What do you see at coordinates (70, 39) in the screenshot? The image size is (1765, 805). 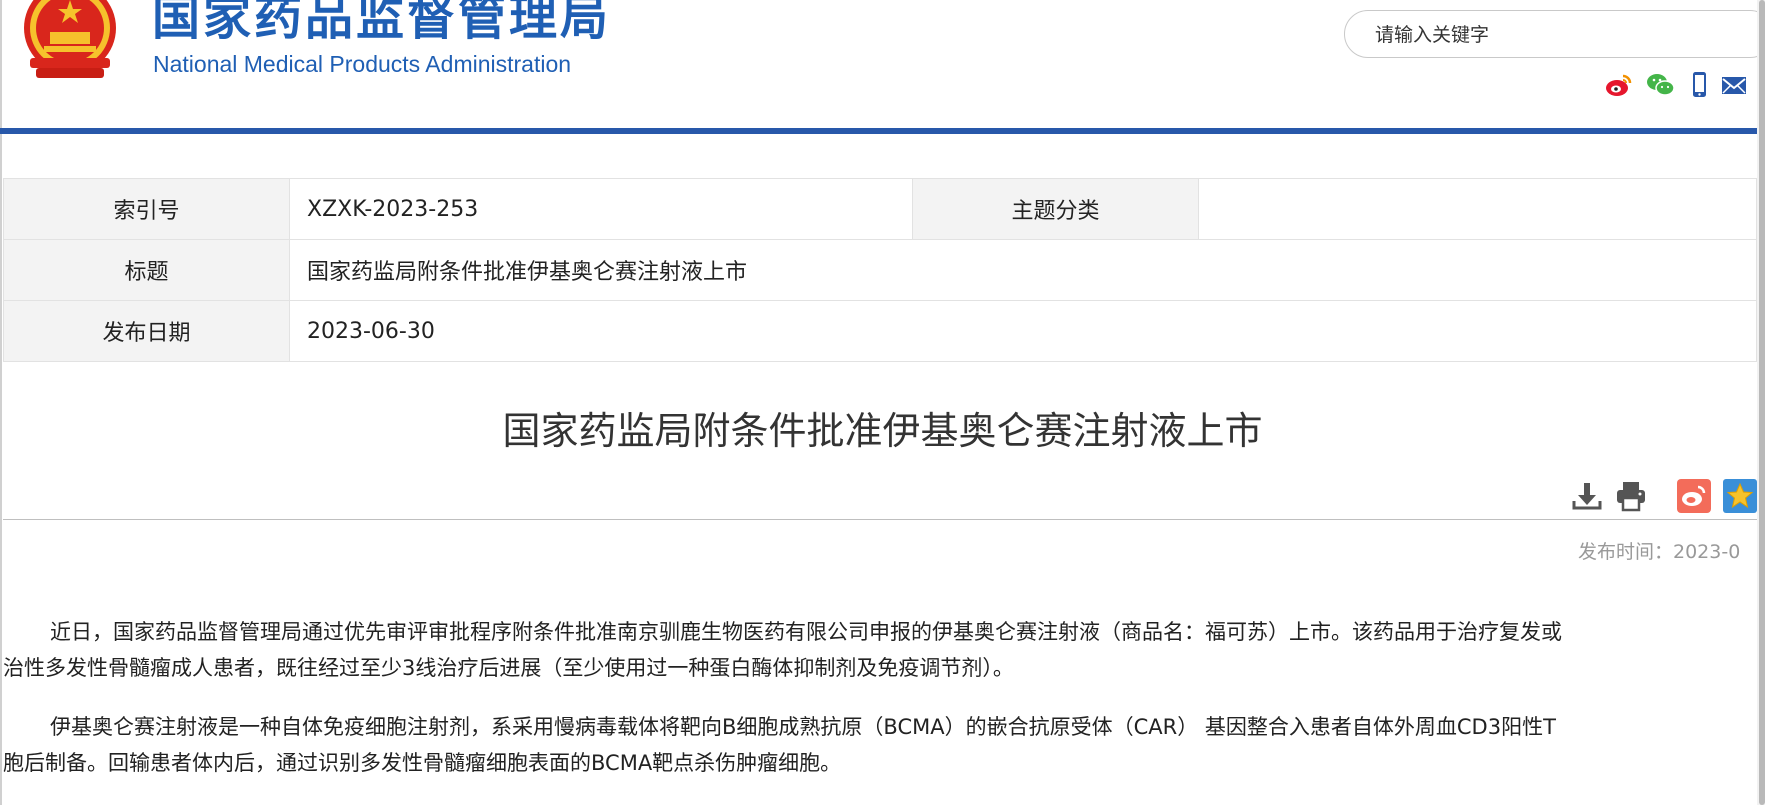 I see `national-emblem-logo` at bounding box center [70, 39].